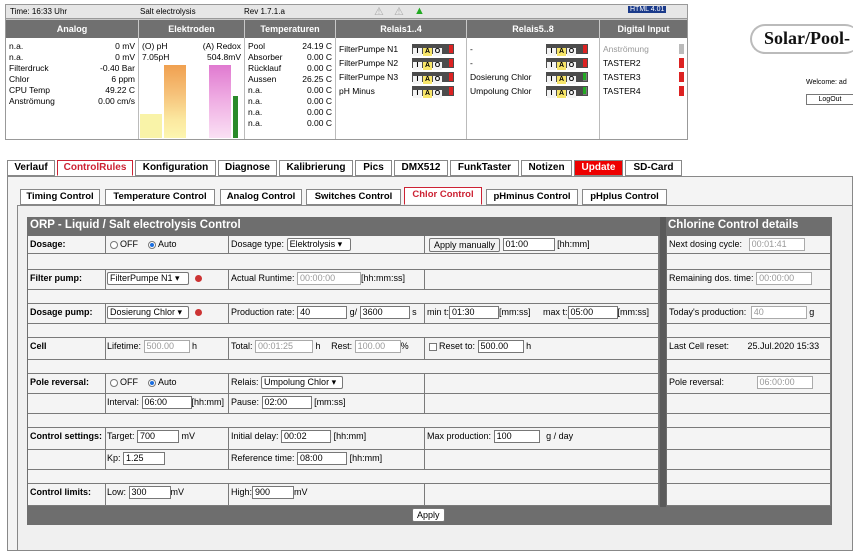  Describe the element at coordinates (95, 168) in the screenshot. I see `tab-controlrules: ControlRules` at that location.